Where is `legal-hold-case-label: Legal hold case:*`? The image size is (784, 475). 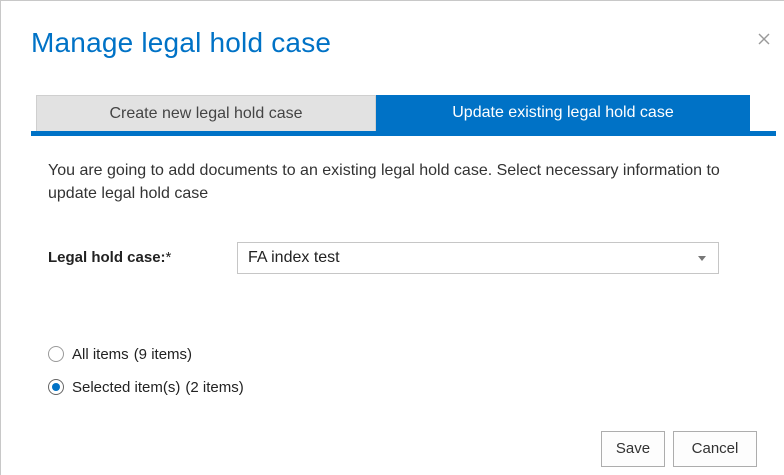 legal-hold-case-label: Legal hold case:* is located at coordinates (109, 257).